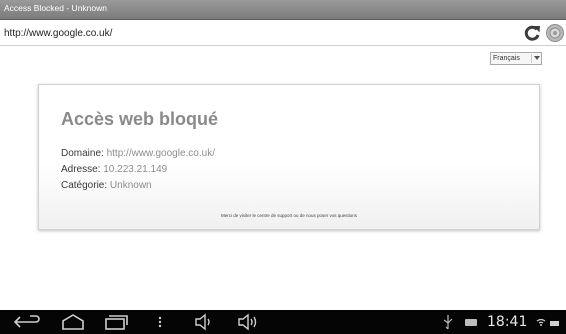  Describe the element at coordinates (130, 185) in the screenshot. I see `category-value: Unknown` at that location.